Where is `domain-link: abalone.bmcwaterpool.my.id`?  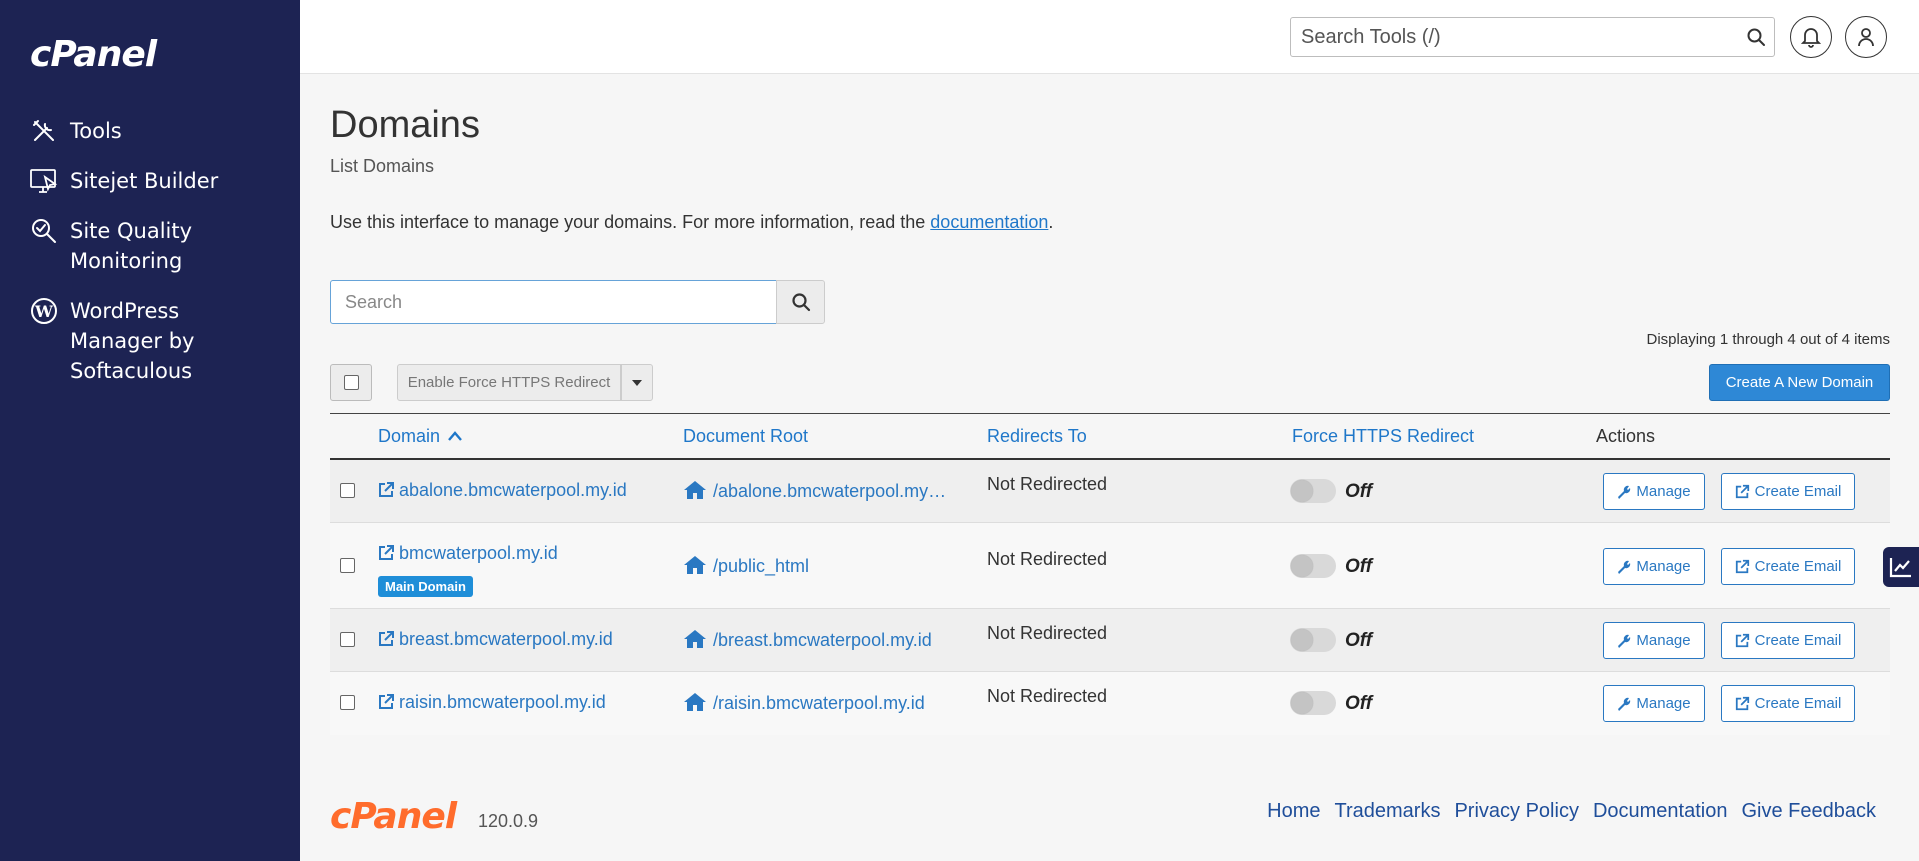 domain-link: abalone.bmcwaterpool.my.id is located at coordinates (502, 490).